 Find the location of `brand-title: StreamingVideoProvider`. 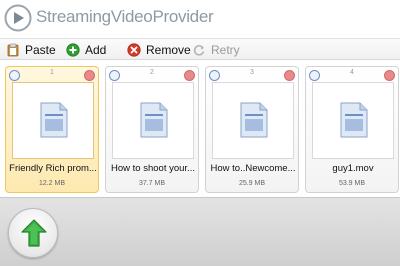

brand-title: StreamingVideoProvider is located at coordinates (125, 16).